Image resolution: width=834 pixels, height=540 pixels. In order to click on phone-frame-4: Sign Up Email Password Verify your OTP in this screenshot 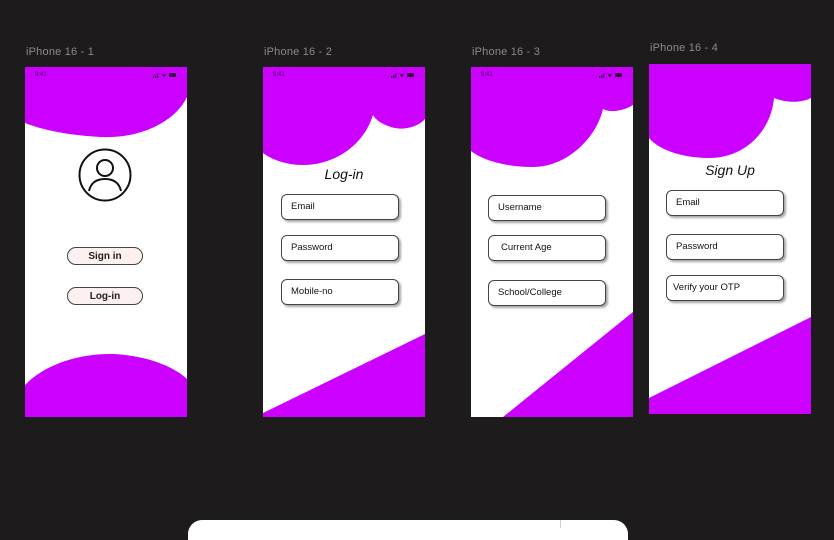, I will do `click(730, 239)`.